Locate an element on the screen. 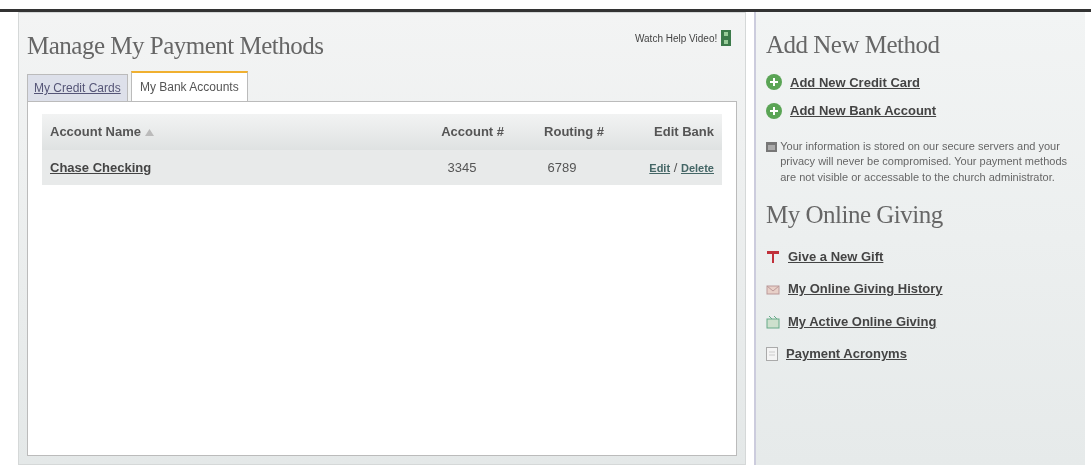 This screenshot has height=468, width=1091. column-header: Edit Bank is located at coordinates (684, 131).